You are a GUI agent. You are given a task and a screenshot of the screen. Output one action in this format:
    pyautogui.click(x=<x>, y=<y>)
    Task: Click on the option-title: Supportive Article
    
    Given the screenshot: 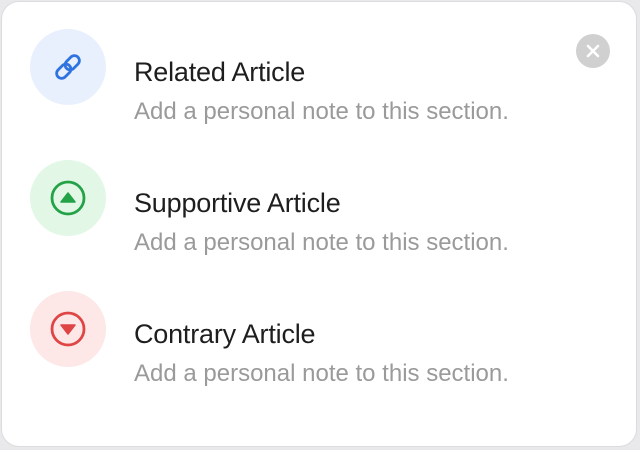 What is the action you would take?
    pyautogui.click(x=237, y=203)
    